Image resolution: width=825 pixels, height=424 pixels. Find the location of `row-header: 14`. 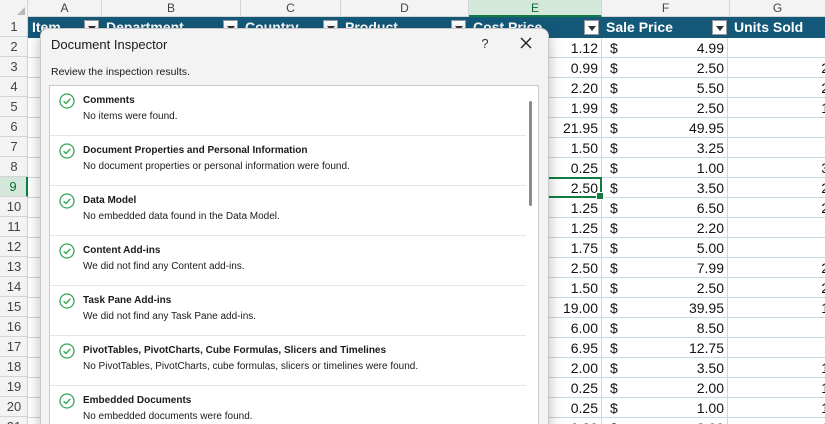

row-header: 14 is located at coordinates (14, 287).